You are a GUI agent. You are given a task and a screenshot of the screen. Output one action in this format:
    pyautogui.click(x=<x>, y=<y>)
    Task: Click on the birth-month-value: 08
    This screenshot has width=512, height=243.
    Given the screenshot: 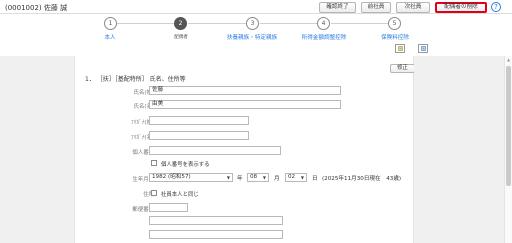 What is the action you would take?
    pyautogui.click(x=254, y=177)
    